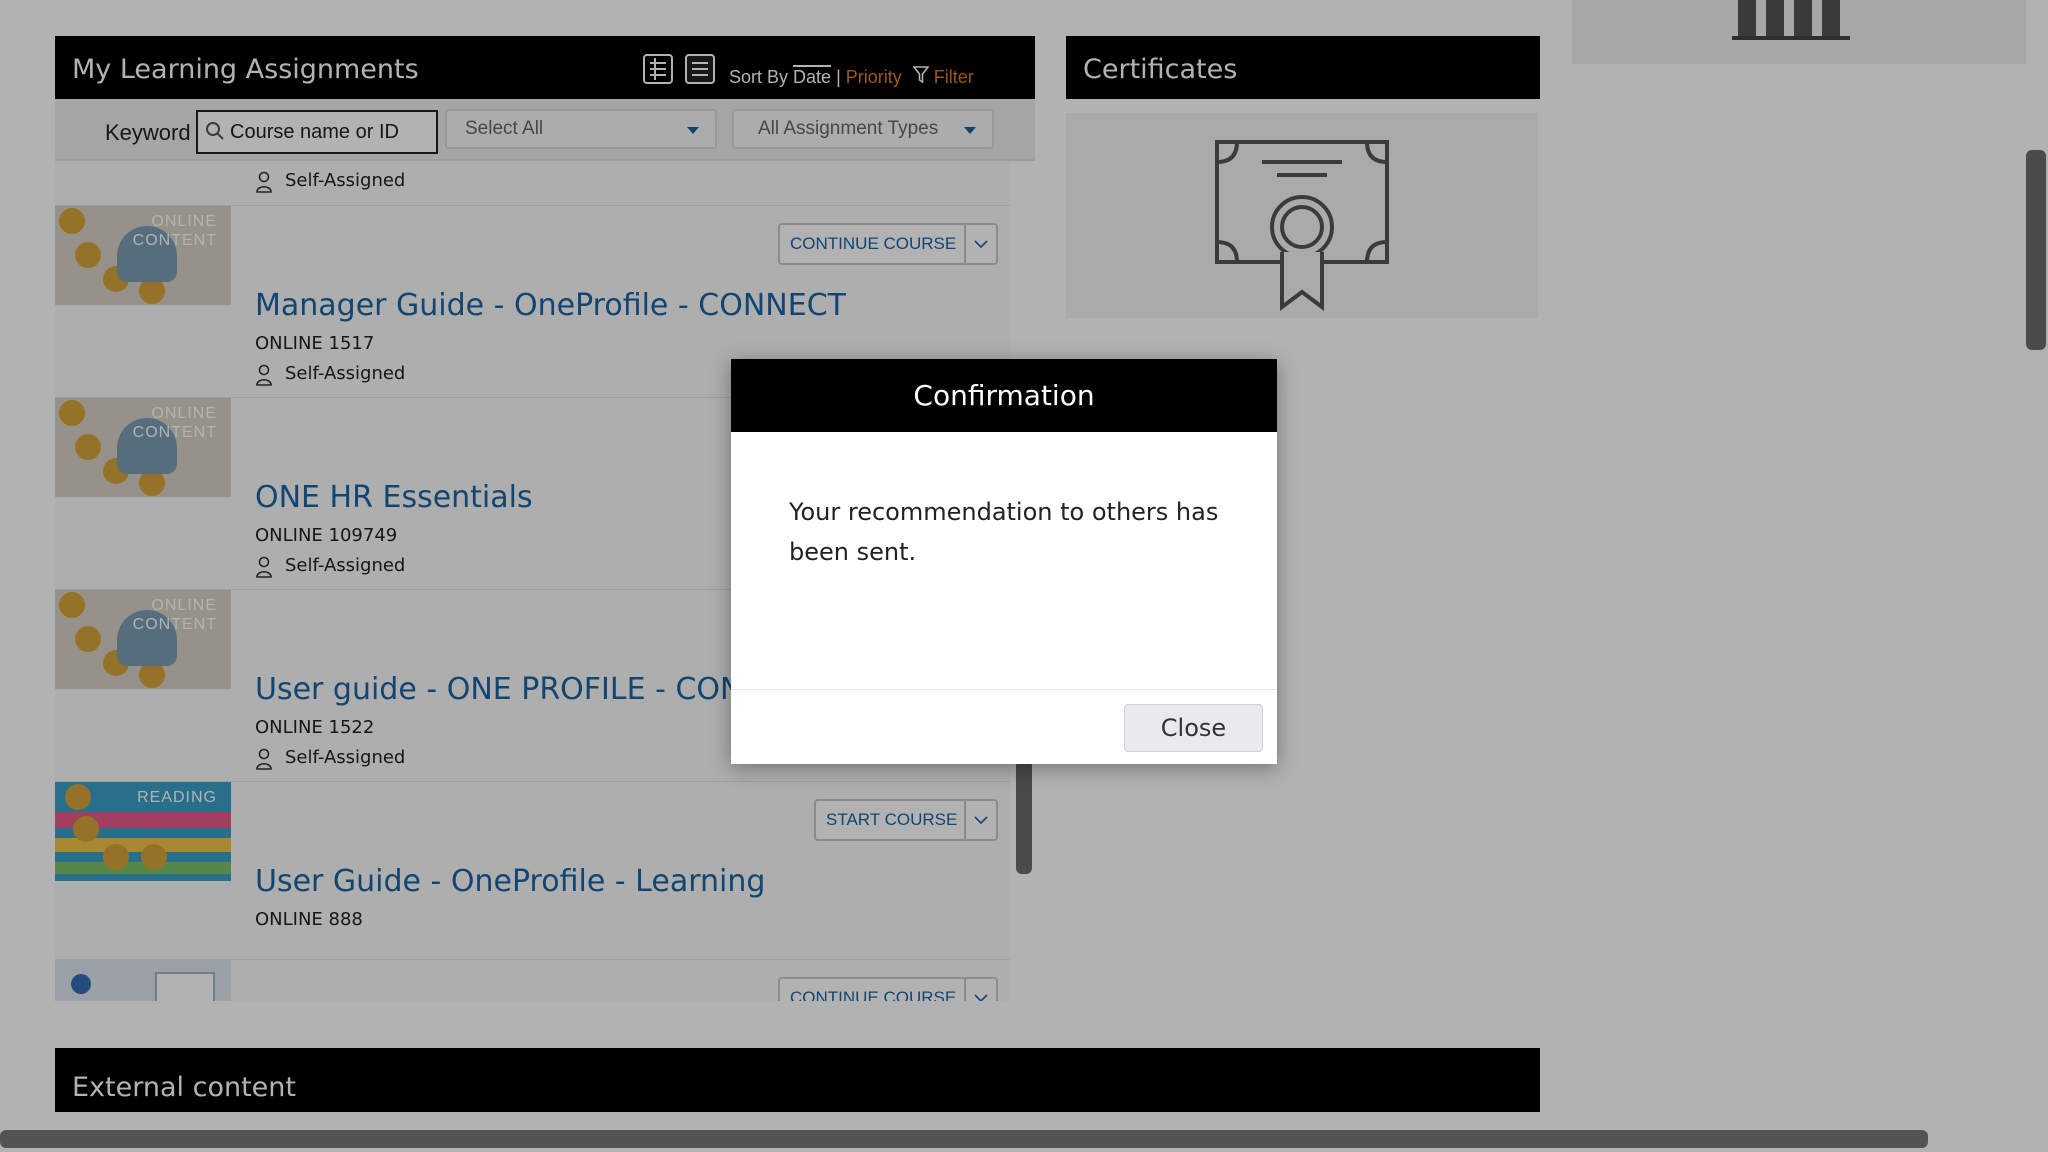  What do you see at coordinates (1004, 395) in the screenshot?
I see `dialog-title: Confirmation` at bounding box center [1004, 395].